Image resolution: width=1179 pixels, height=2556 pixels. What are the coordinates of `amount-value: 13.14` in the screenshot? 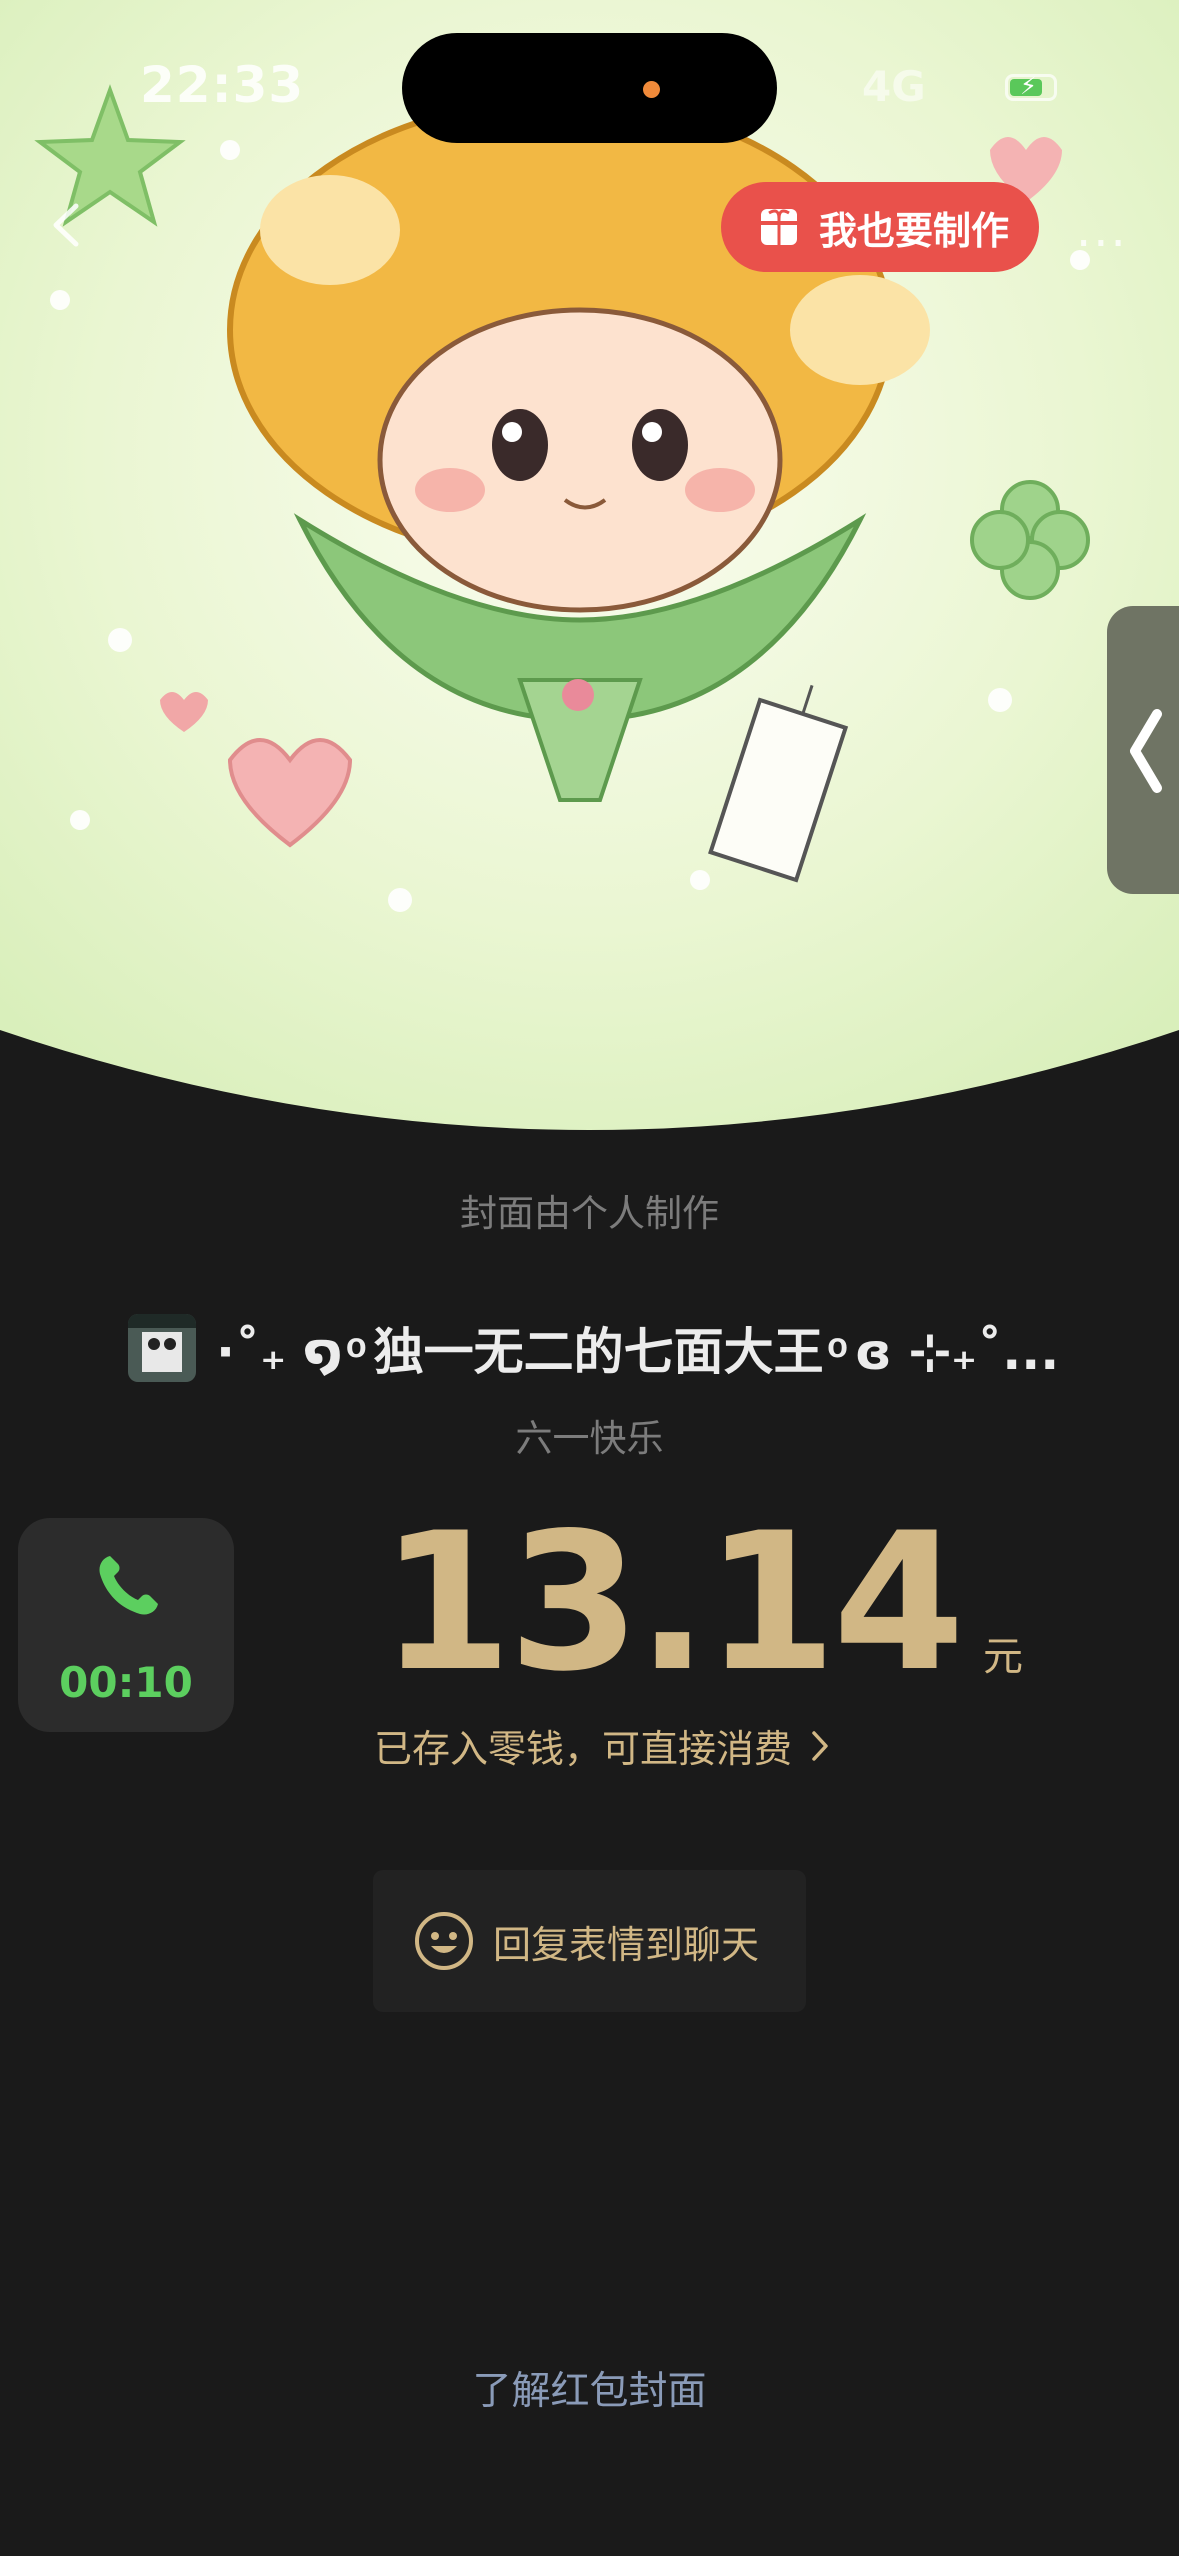 It's located at (672, 1602).